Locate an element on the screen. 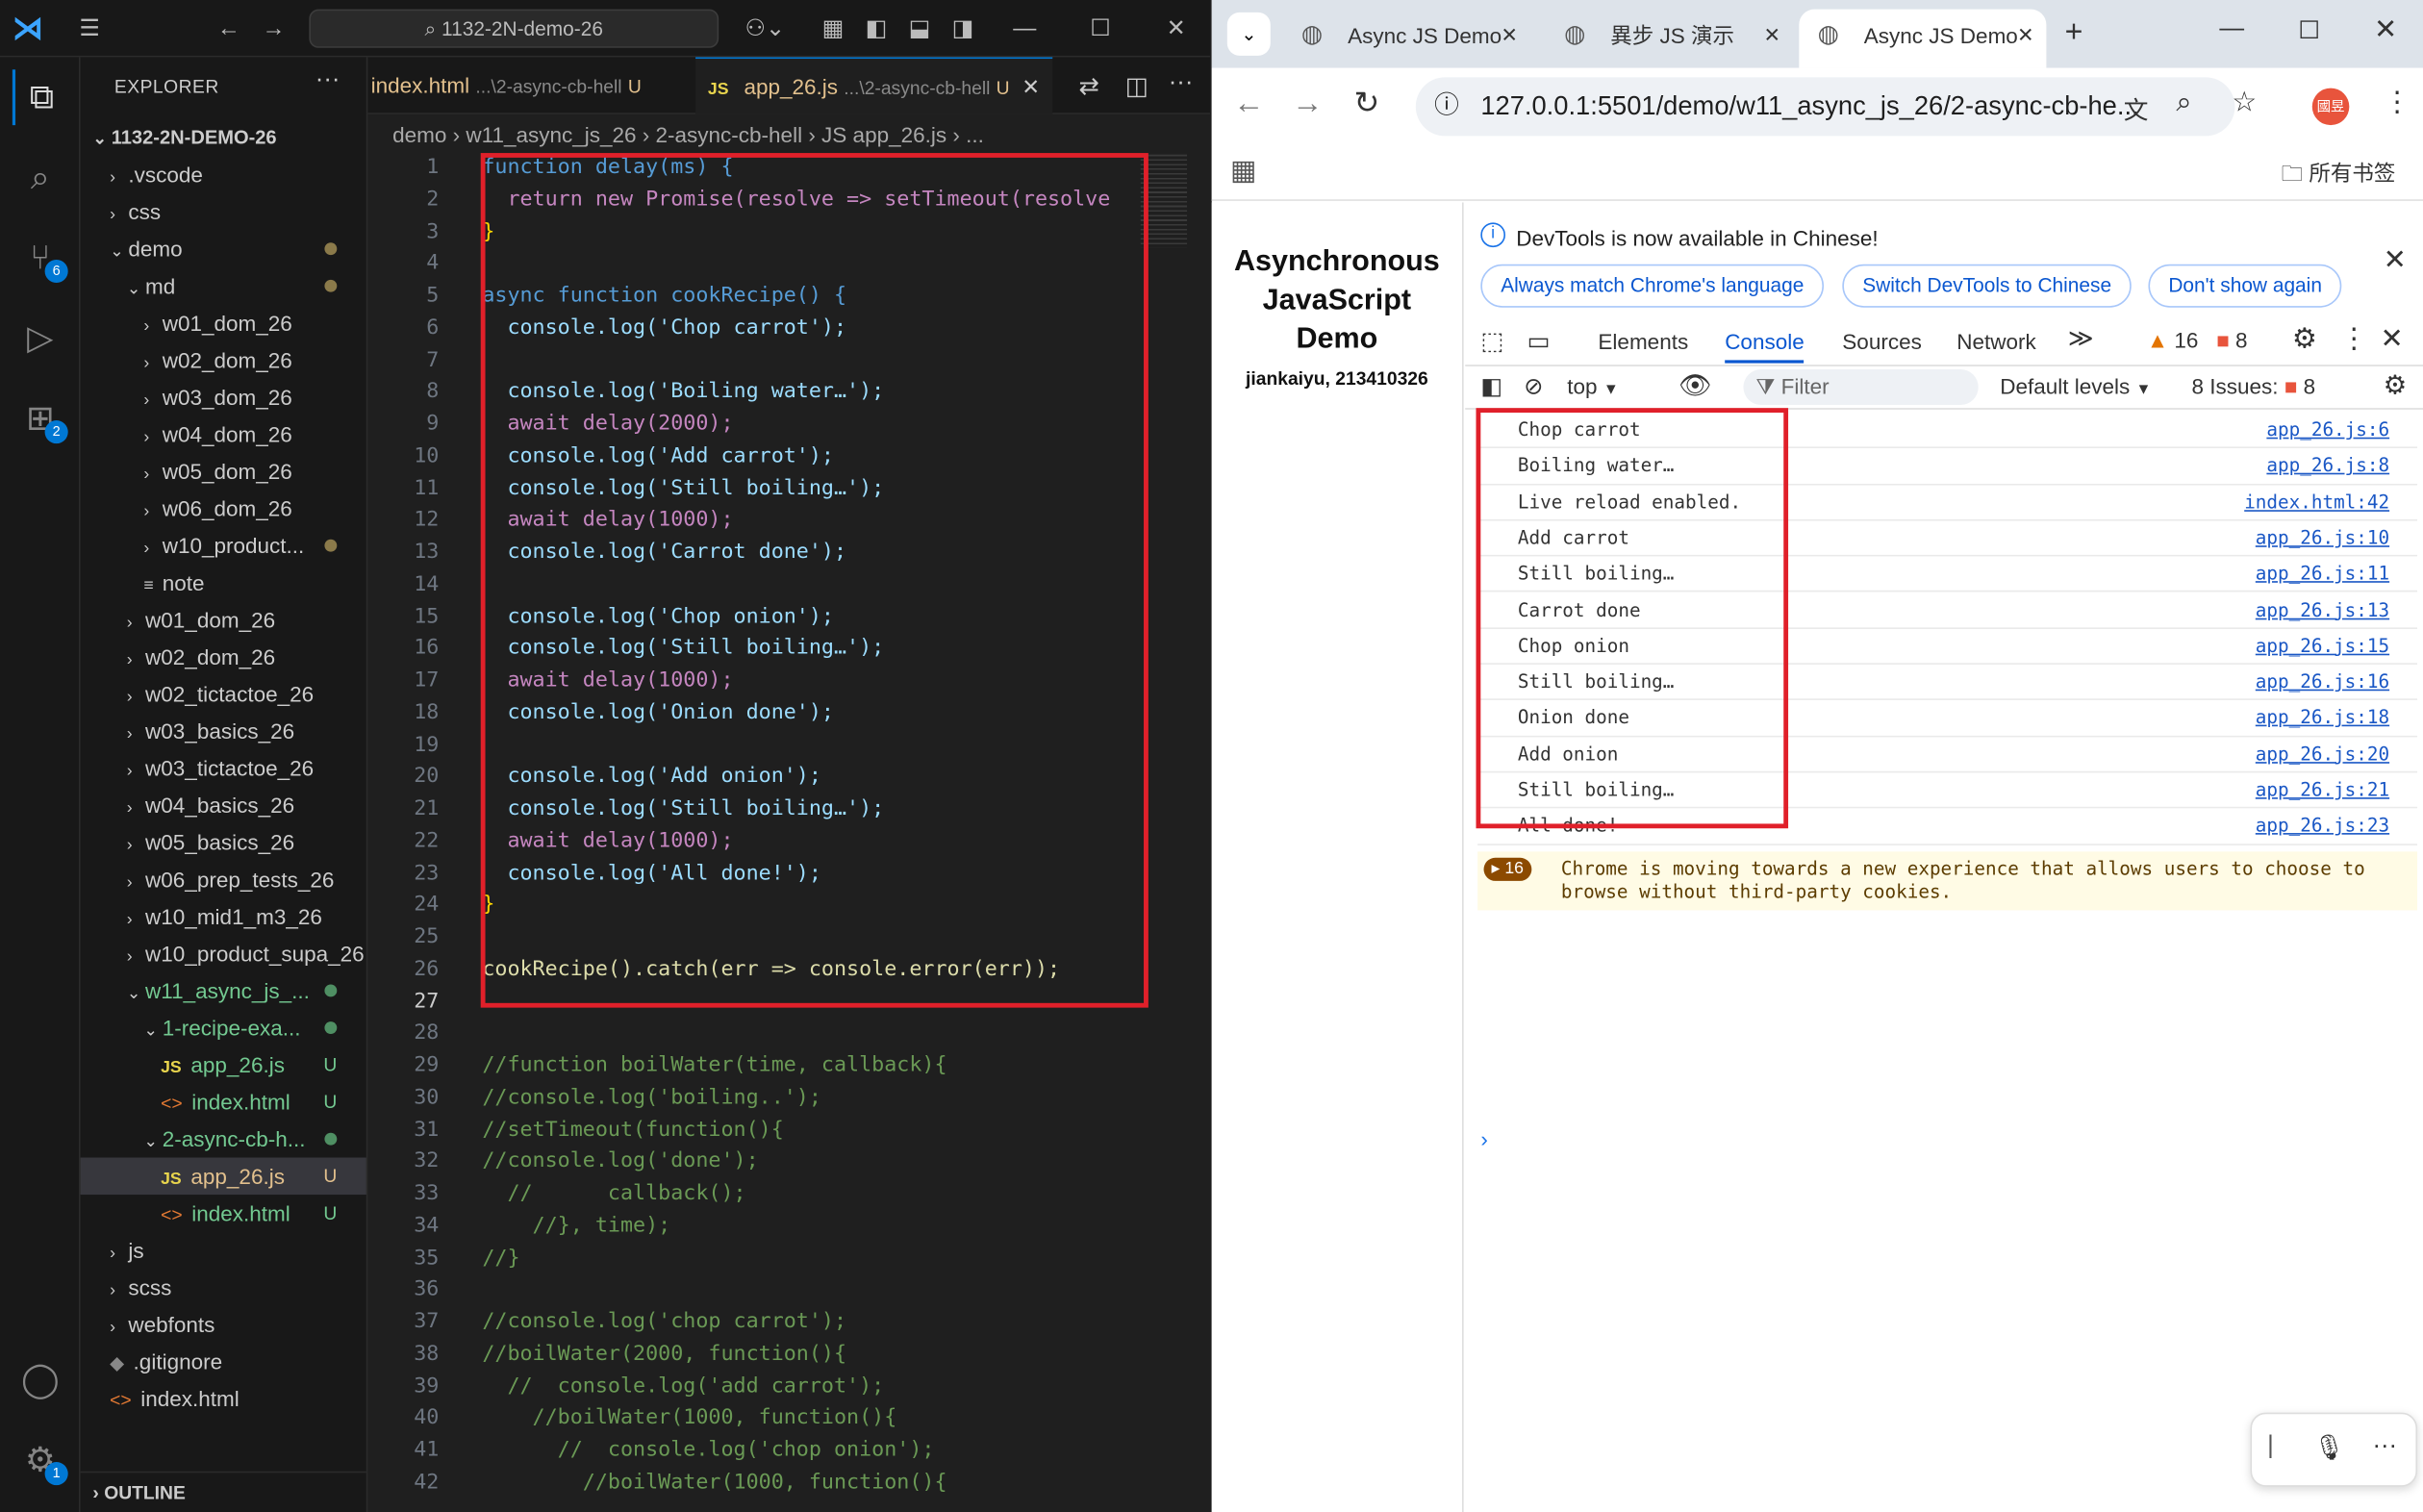 This screenshot has width=2423, height=1512. chrome-menu-icon: ⋮ is located at coordinates (2398, 103).